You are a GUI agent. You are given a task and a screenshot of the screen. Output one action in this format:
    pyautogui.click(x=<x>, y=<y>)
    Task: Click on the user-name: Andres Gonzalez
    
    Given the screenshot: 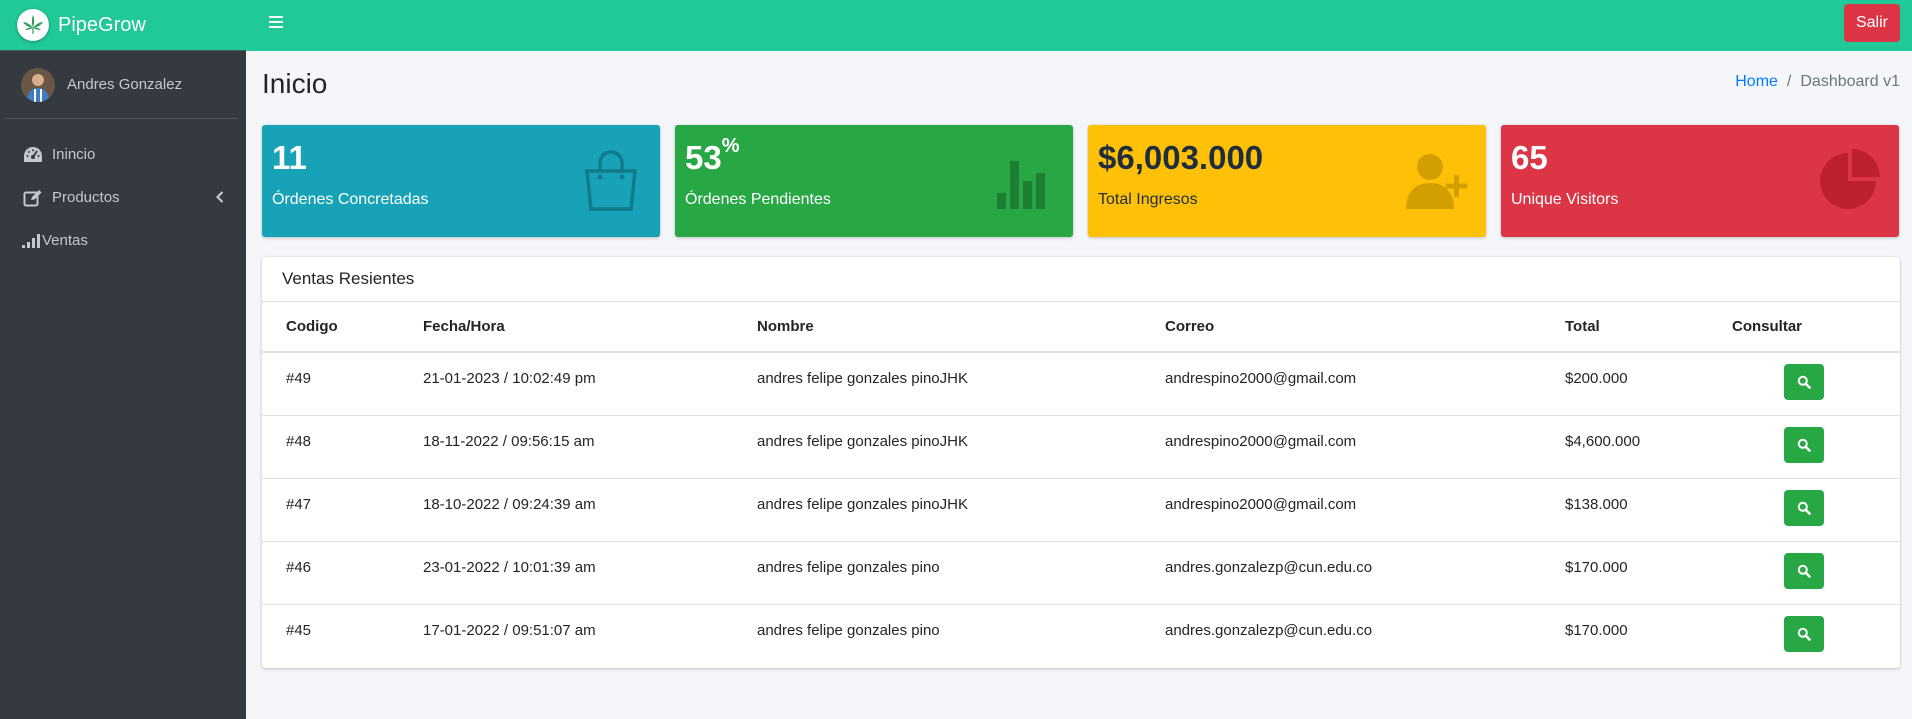 What is the action you would take?
    pyautogui.click(x=125, y=84)
    